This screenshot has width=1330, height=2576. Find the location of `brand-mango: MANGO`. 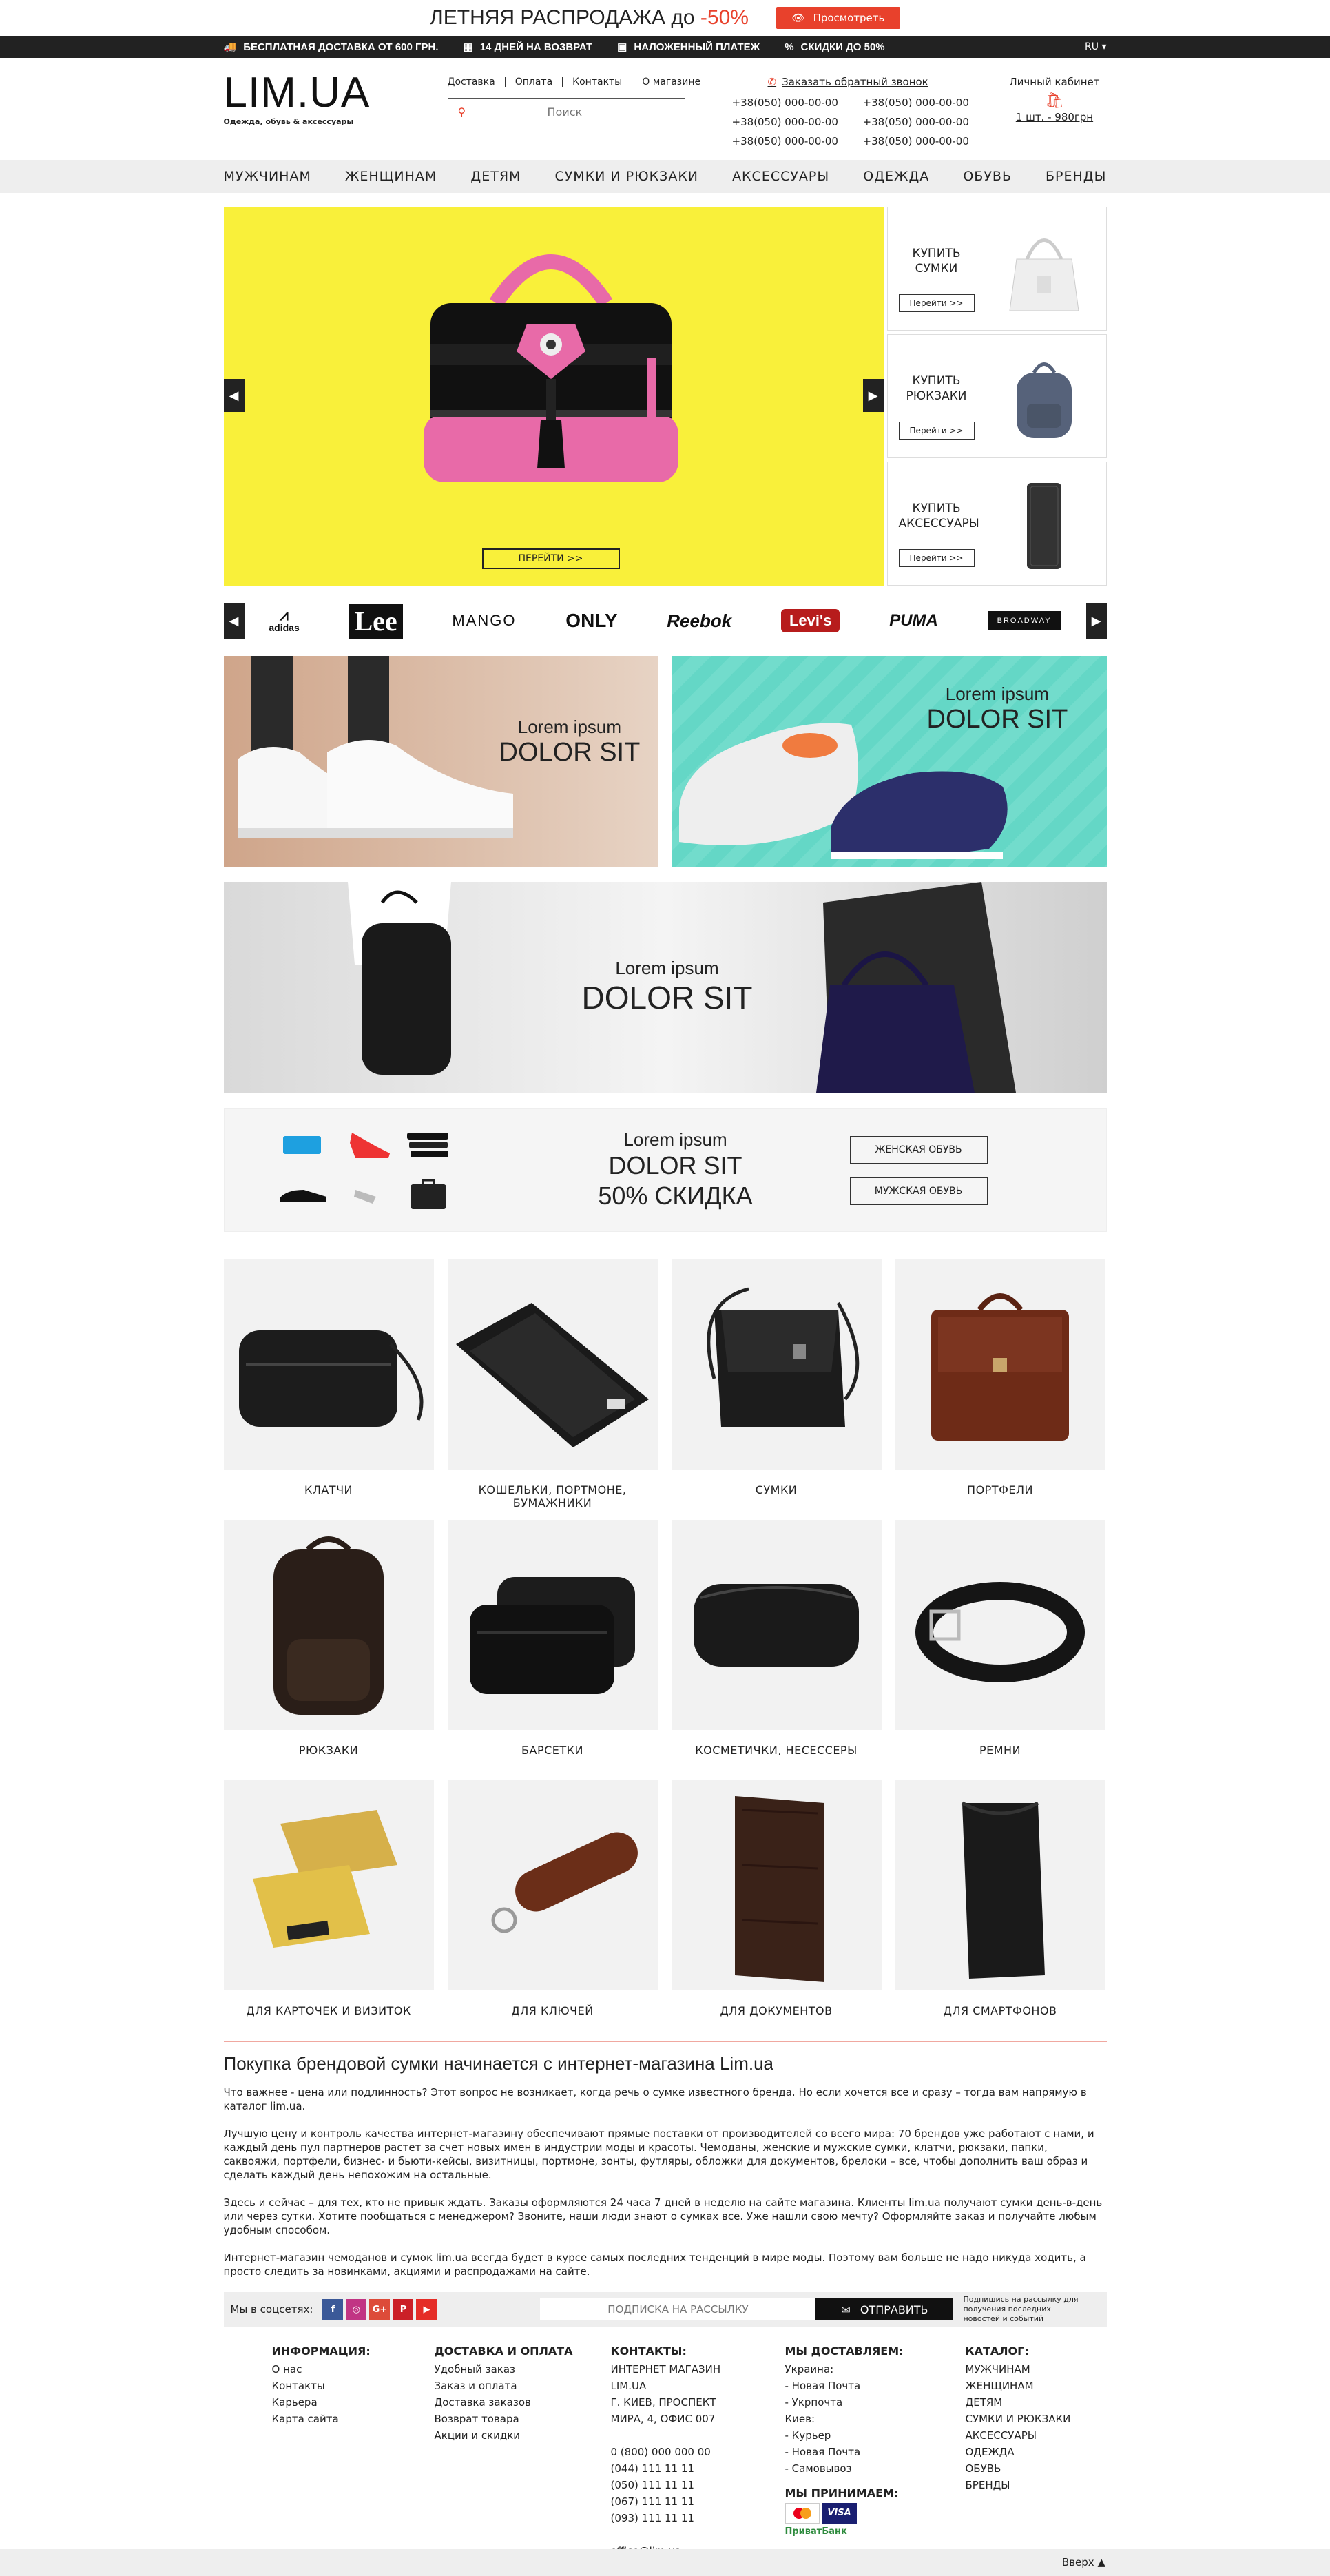

brand-mango: MANGO is located at coordinates (484, 621).